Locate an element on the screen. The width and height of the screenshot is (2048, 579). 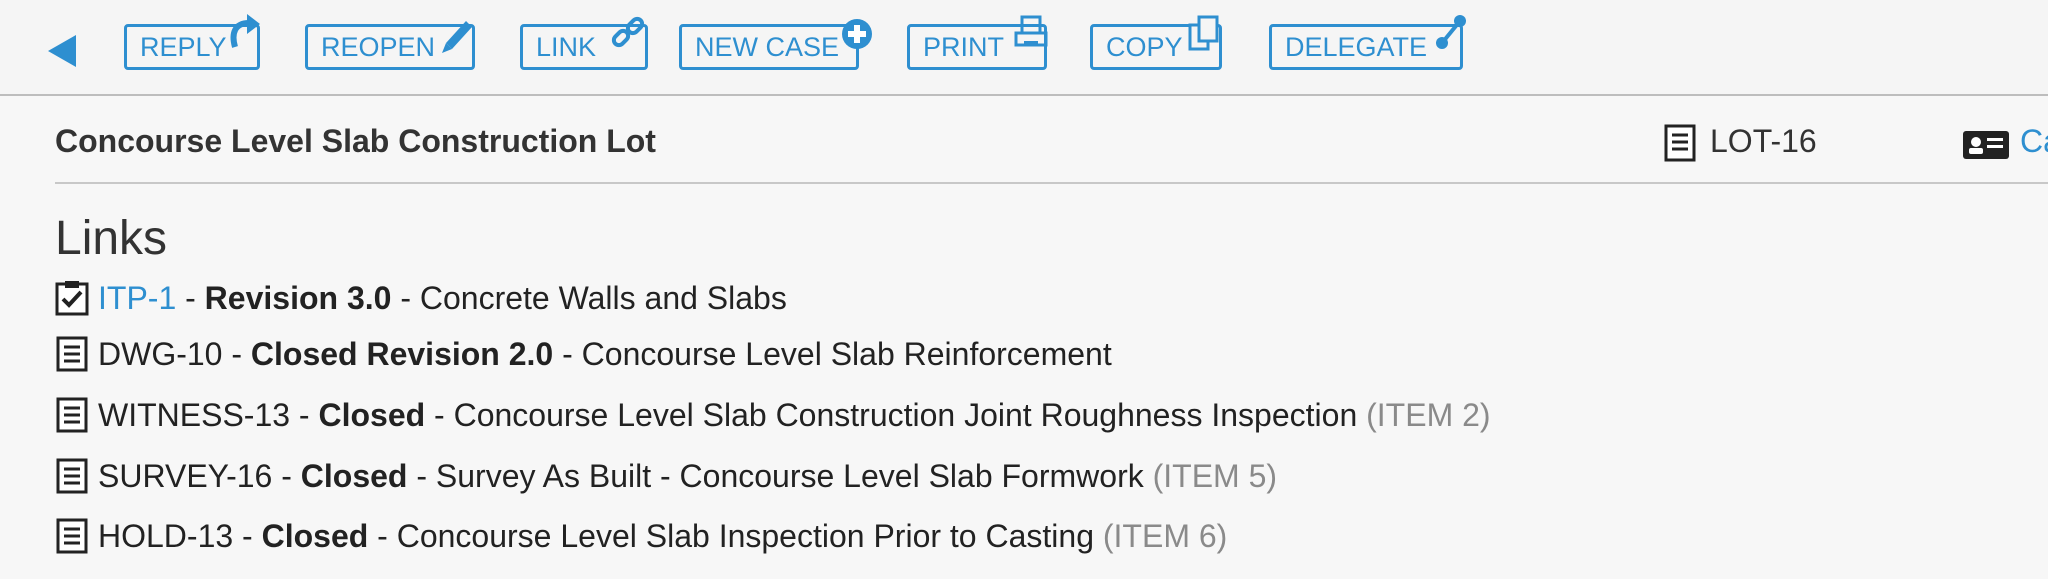
links-heading: Links is located at coordinates (111, 238).